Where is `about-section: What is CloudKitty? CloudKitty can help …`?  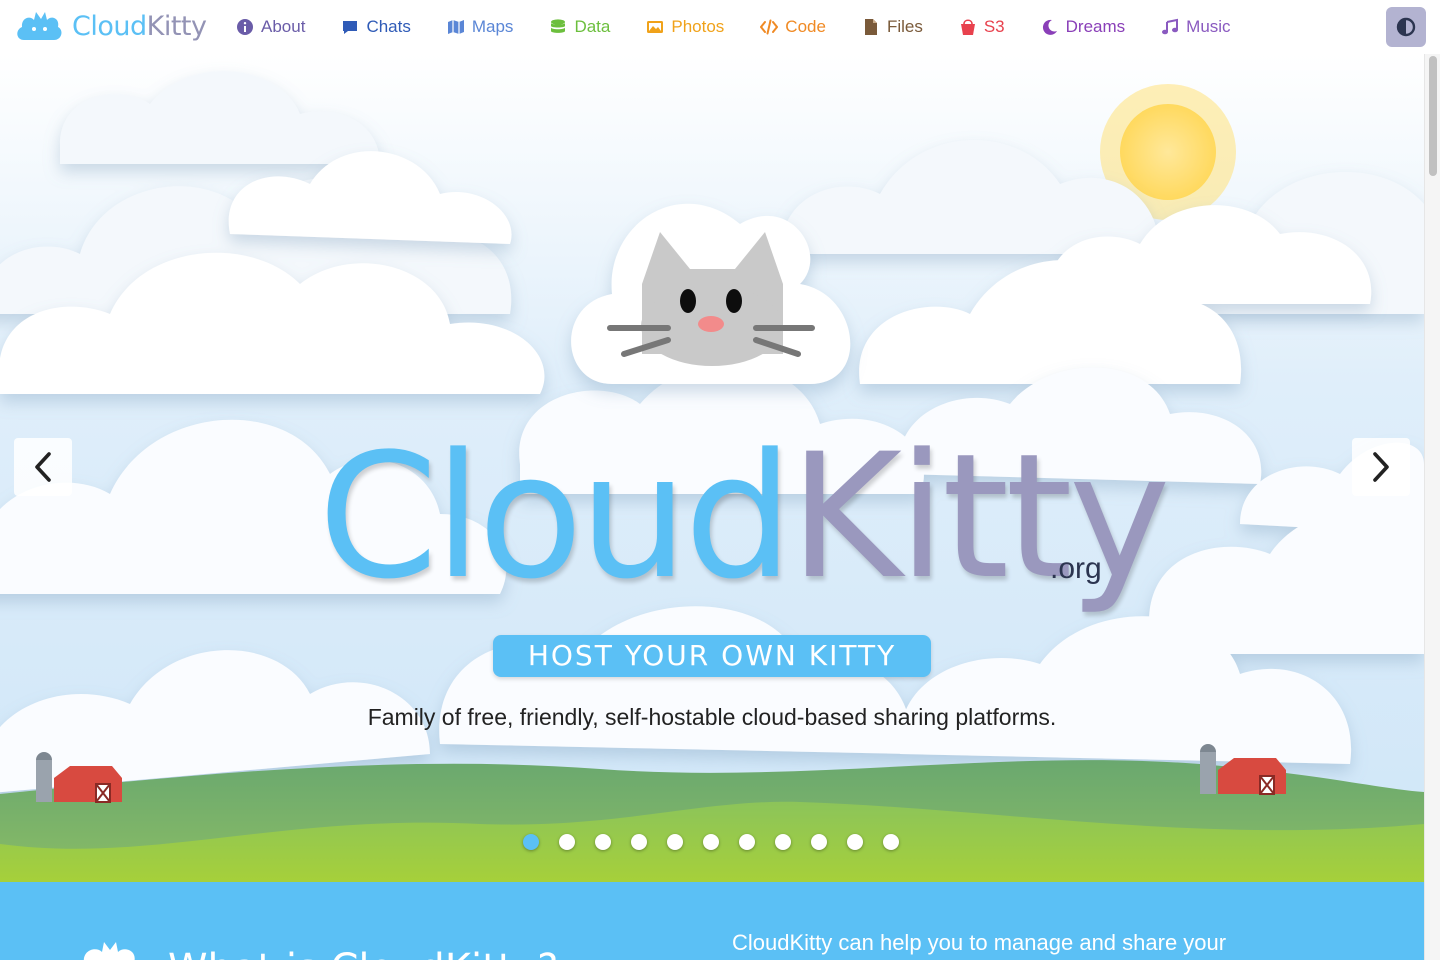
about-section: What is CloudKitty? CloudKitty can help … is located at coordinates (712, 921).